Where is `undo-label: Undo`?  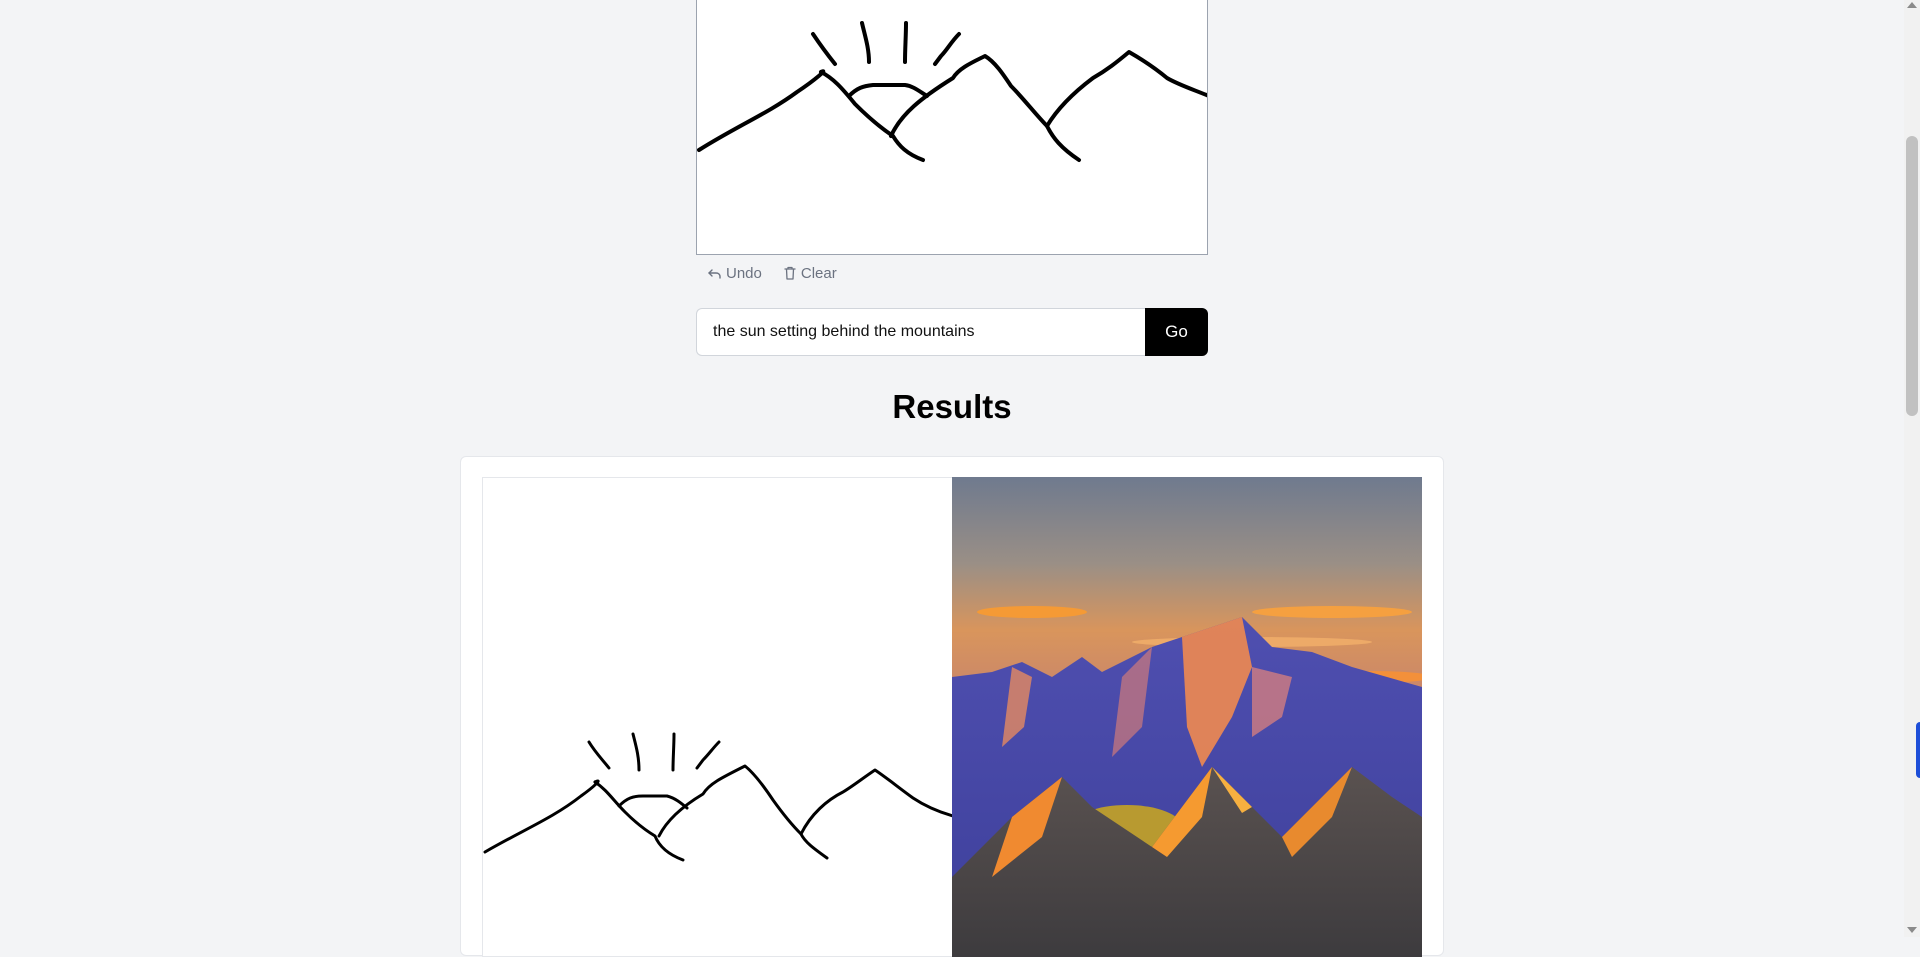 undo-label: Undo is located at coordinates (744, 273).